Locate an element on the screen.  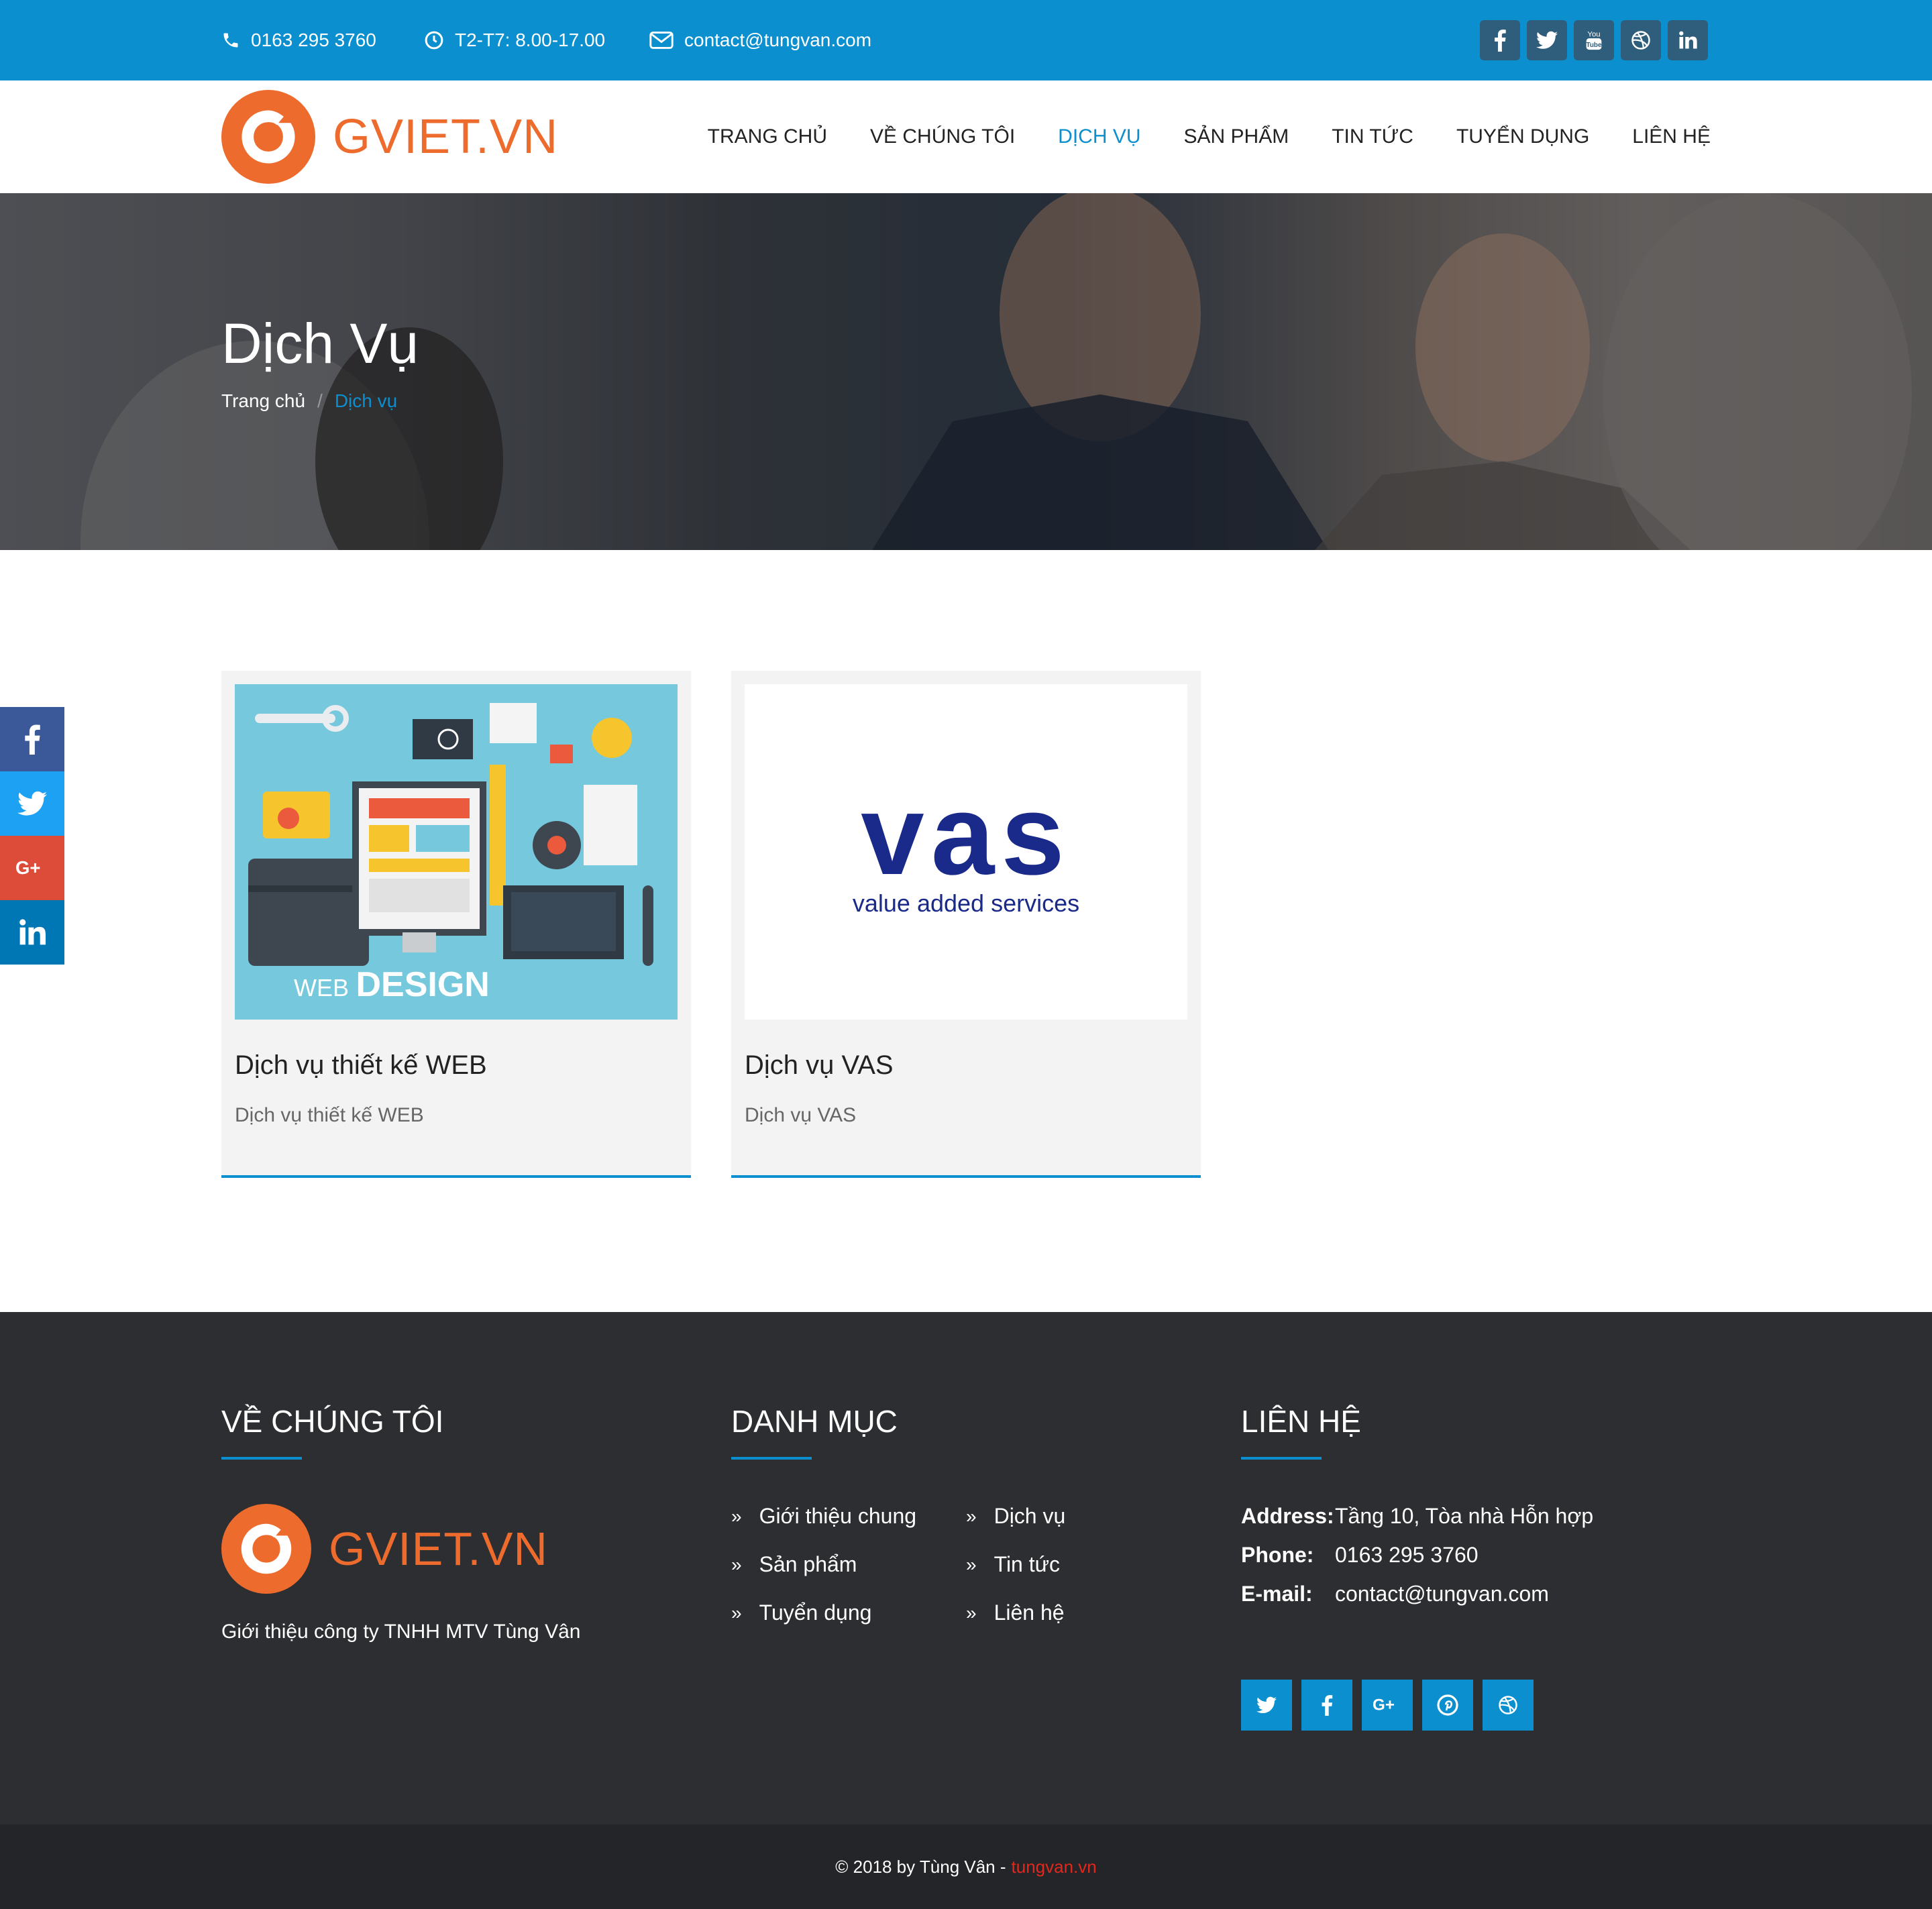
vas-image: vas value added services is located at coordinates (966, 852).